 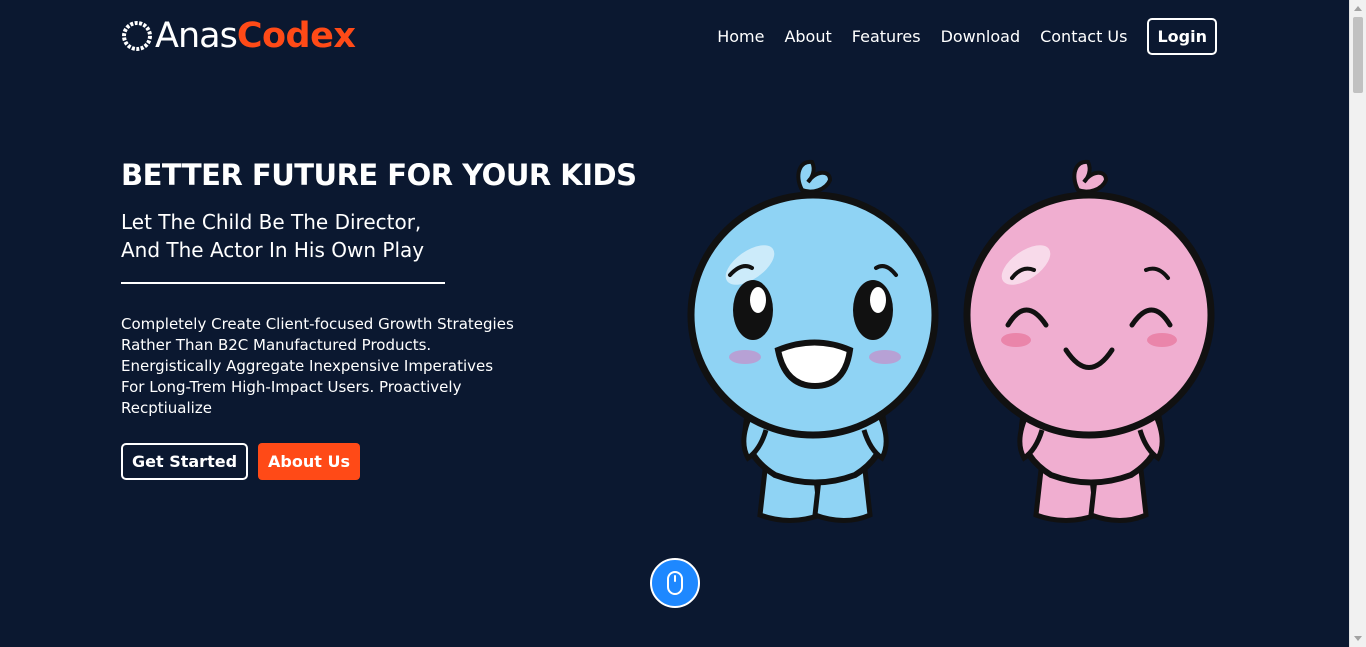 I want to click on about-us-button: About Us, so click(x=309, y=461).